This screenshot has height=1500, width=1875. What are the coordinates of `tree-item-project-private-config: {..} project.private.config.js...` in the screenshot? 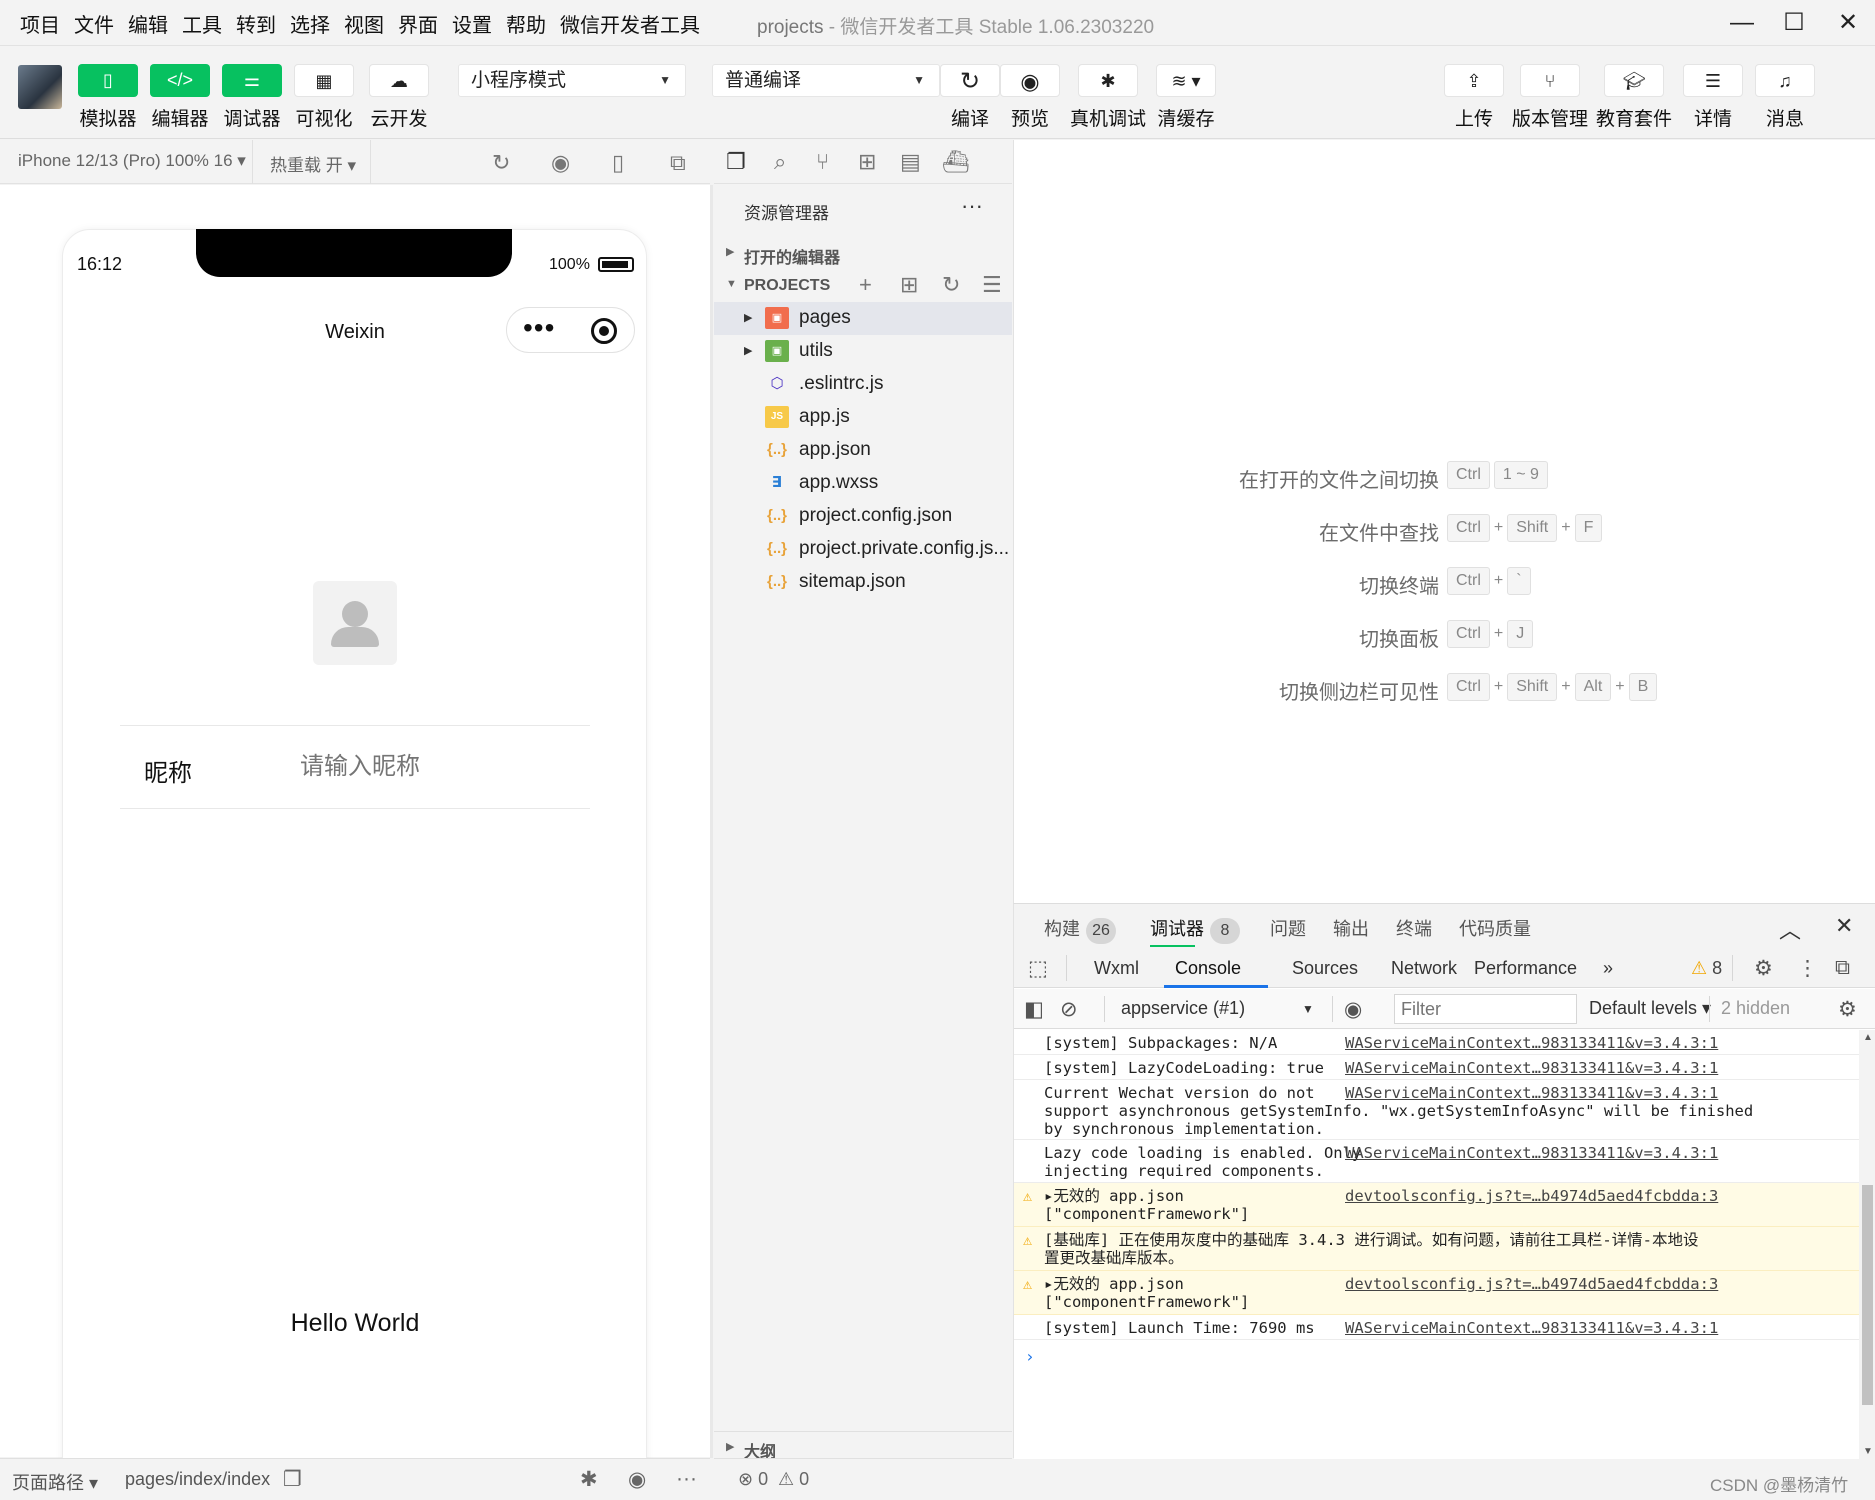 It's located at (863, 549).